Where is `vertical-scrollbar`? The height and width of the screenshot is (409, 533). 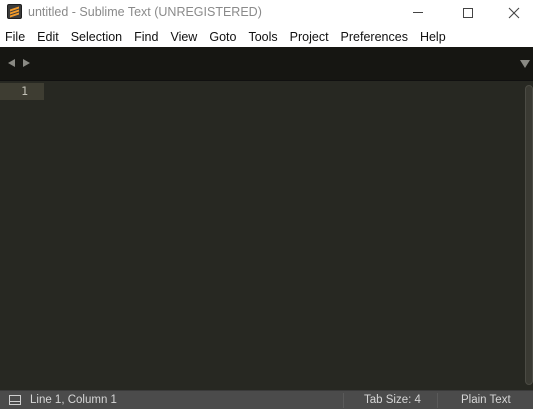
vertical-scrollbar is located at coordinates (529, 235).